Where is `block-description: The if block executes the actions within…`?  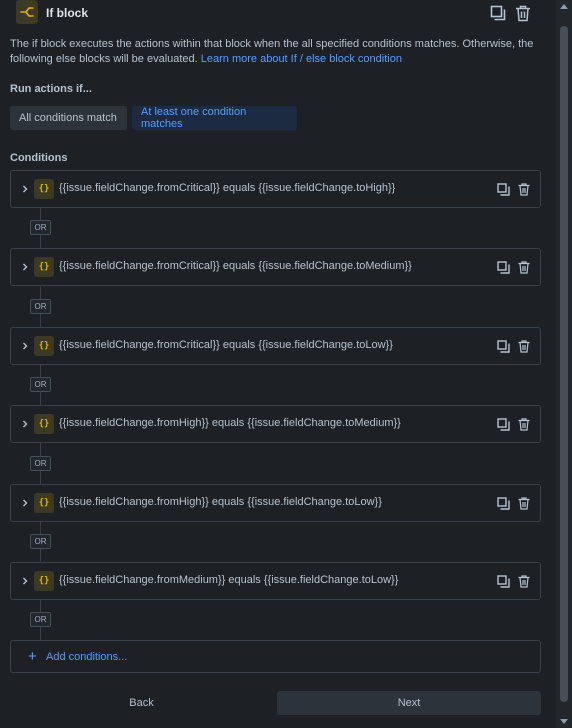
block-description: The if block executes the actions within… is located at coordinates (275, 52).